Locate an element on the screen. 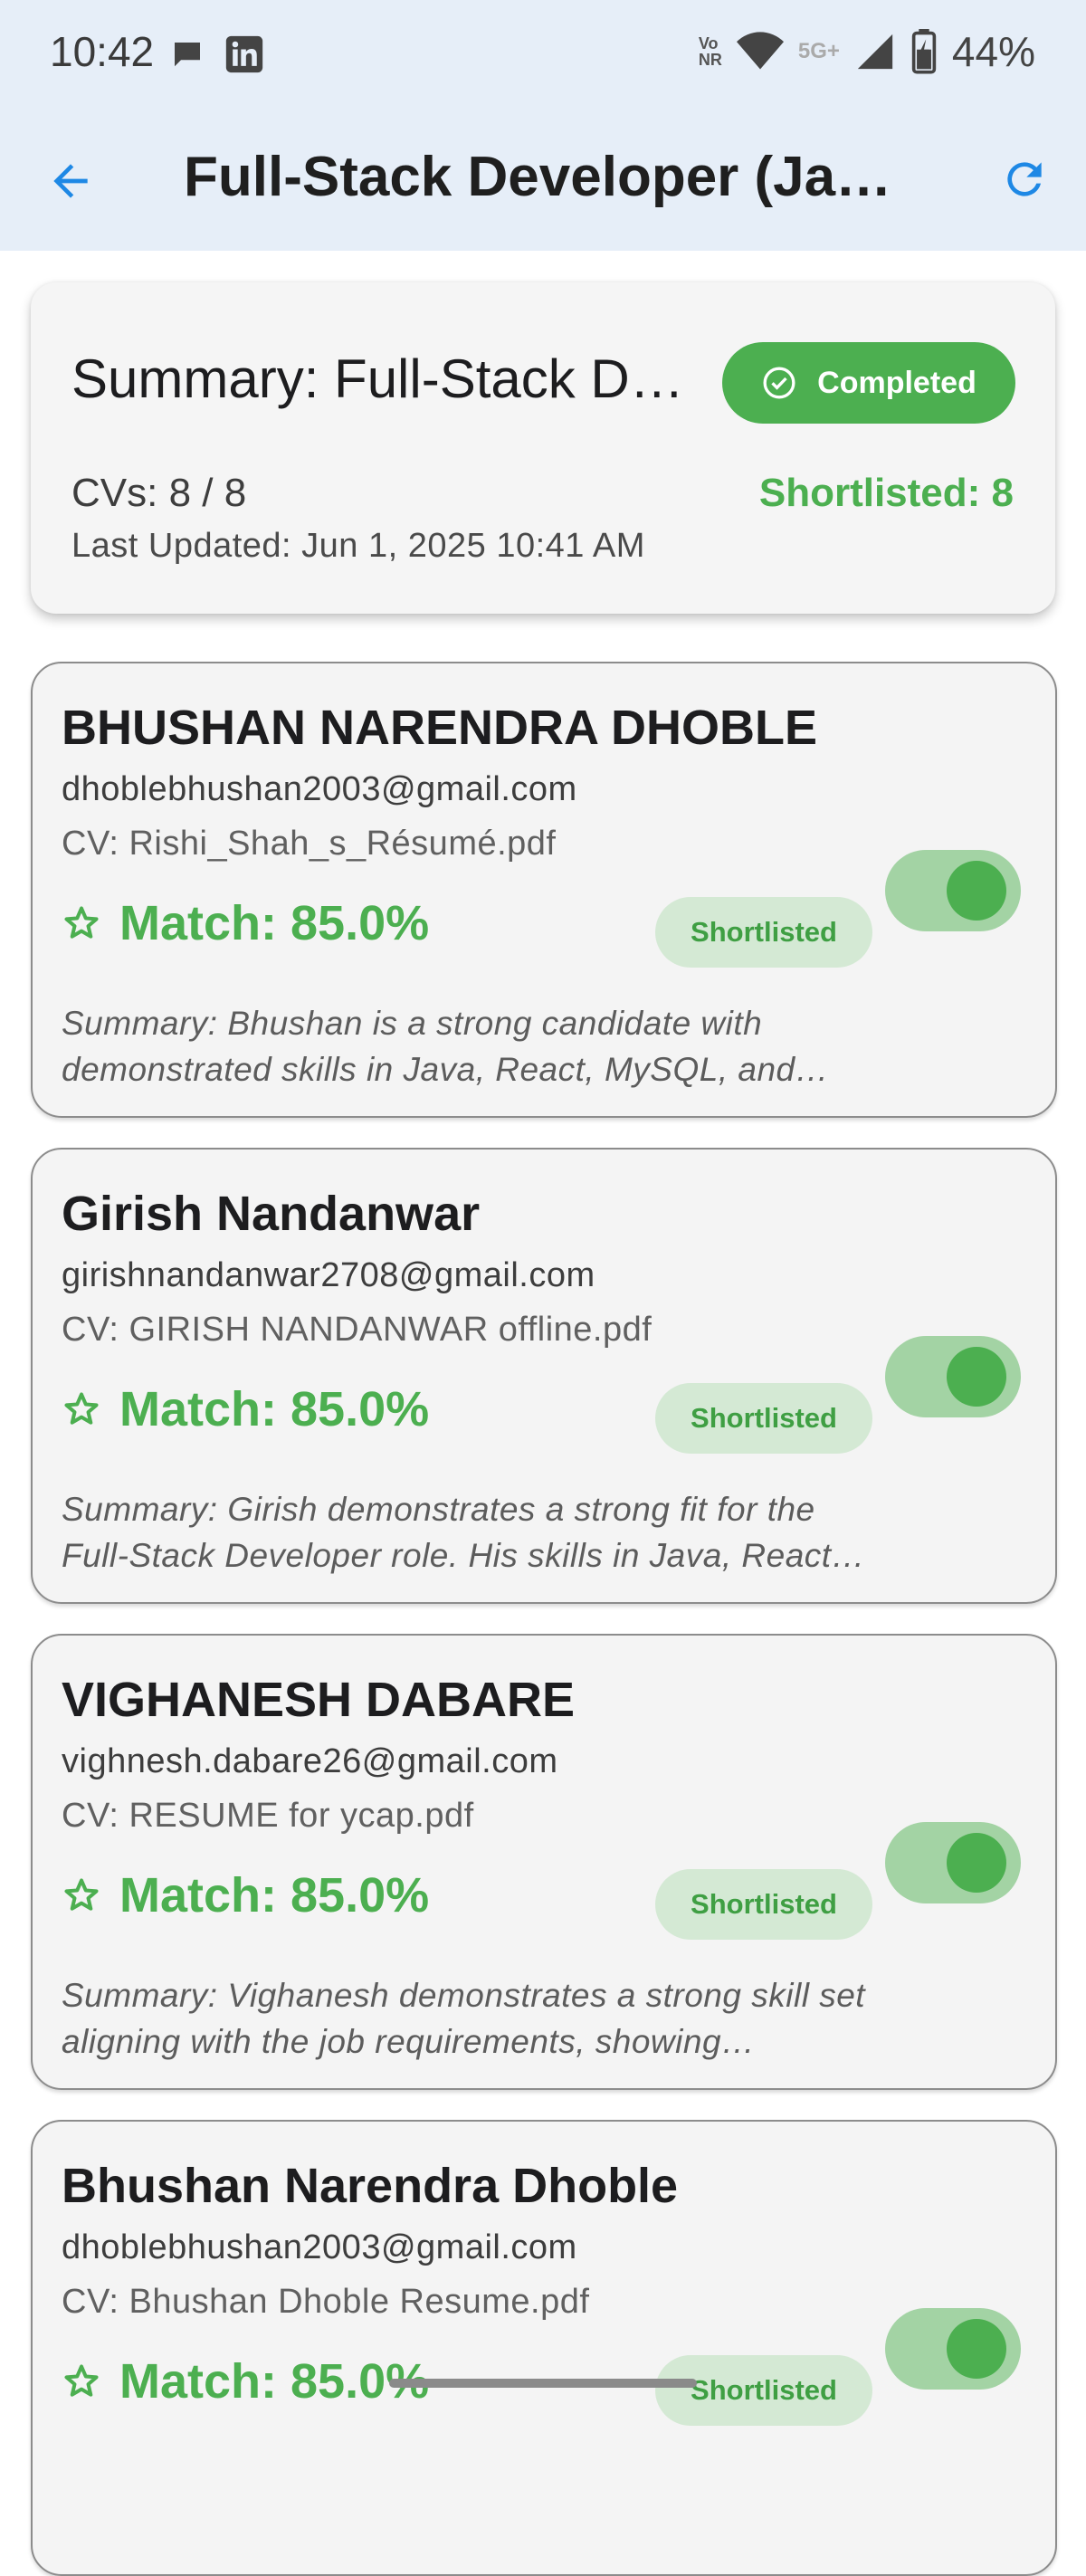  candidate-name: Bhushan Narendra Dhoble is located at coordinates (370, 2186).